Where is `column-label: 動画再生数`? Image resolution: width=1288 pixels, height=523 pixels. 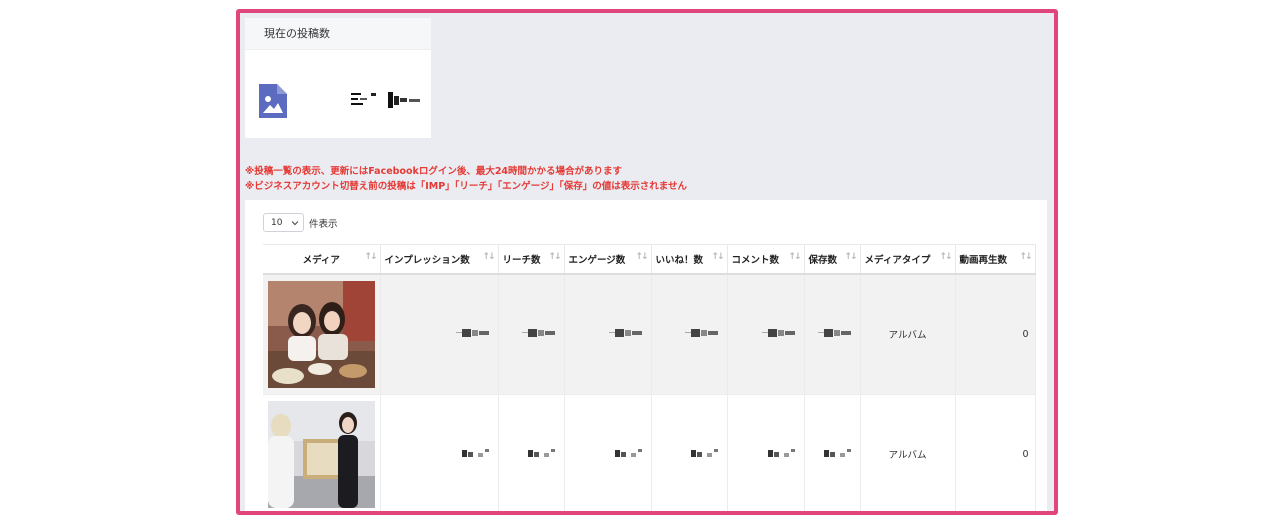
column-label: 動画再生数 is located at coordinates (983, 260).